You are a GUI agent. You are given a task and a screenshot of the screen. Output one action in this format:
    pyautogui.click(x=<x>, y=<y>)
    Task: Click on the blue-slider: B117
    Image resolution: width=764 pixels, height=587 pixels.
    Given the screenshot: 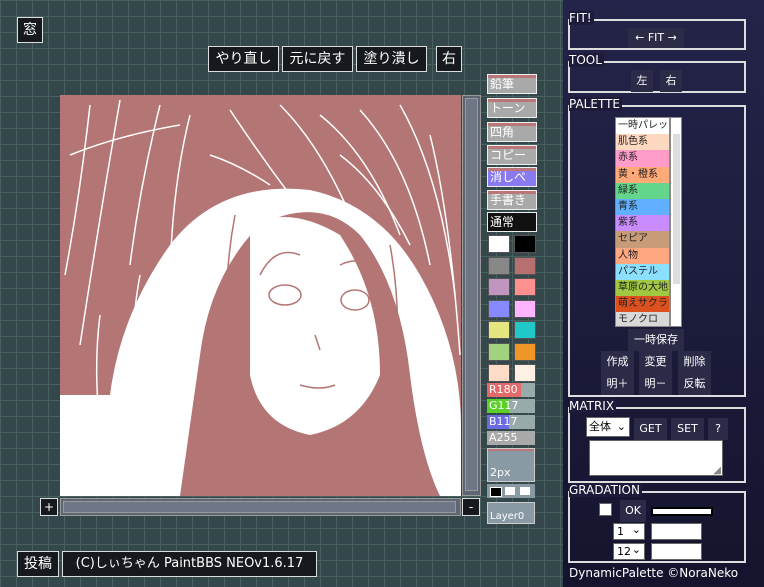 What is the action you would take?
    pyautogui.click(x=511, y=422)
    